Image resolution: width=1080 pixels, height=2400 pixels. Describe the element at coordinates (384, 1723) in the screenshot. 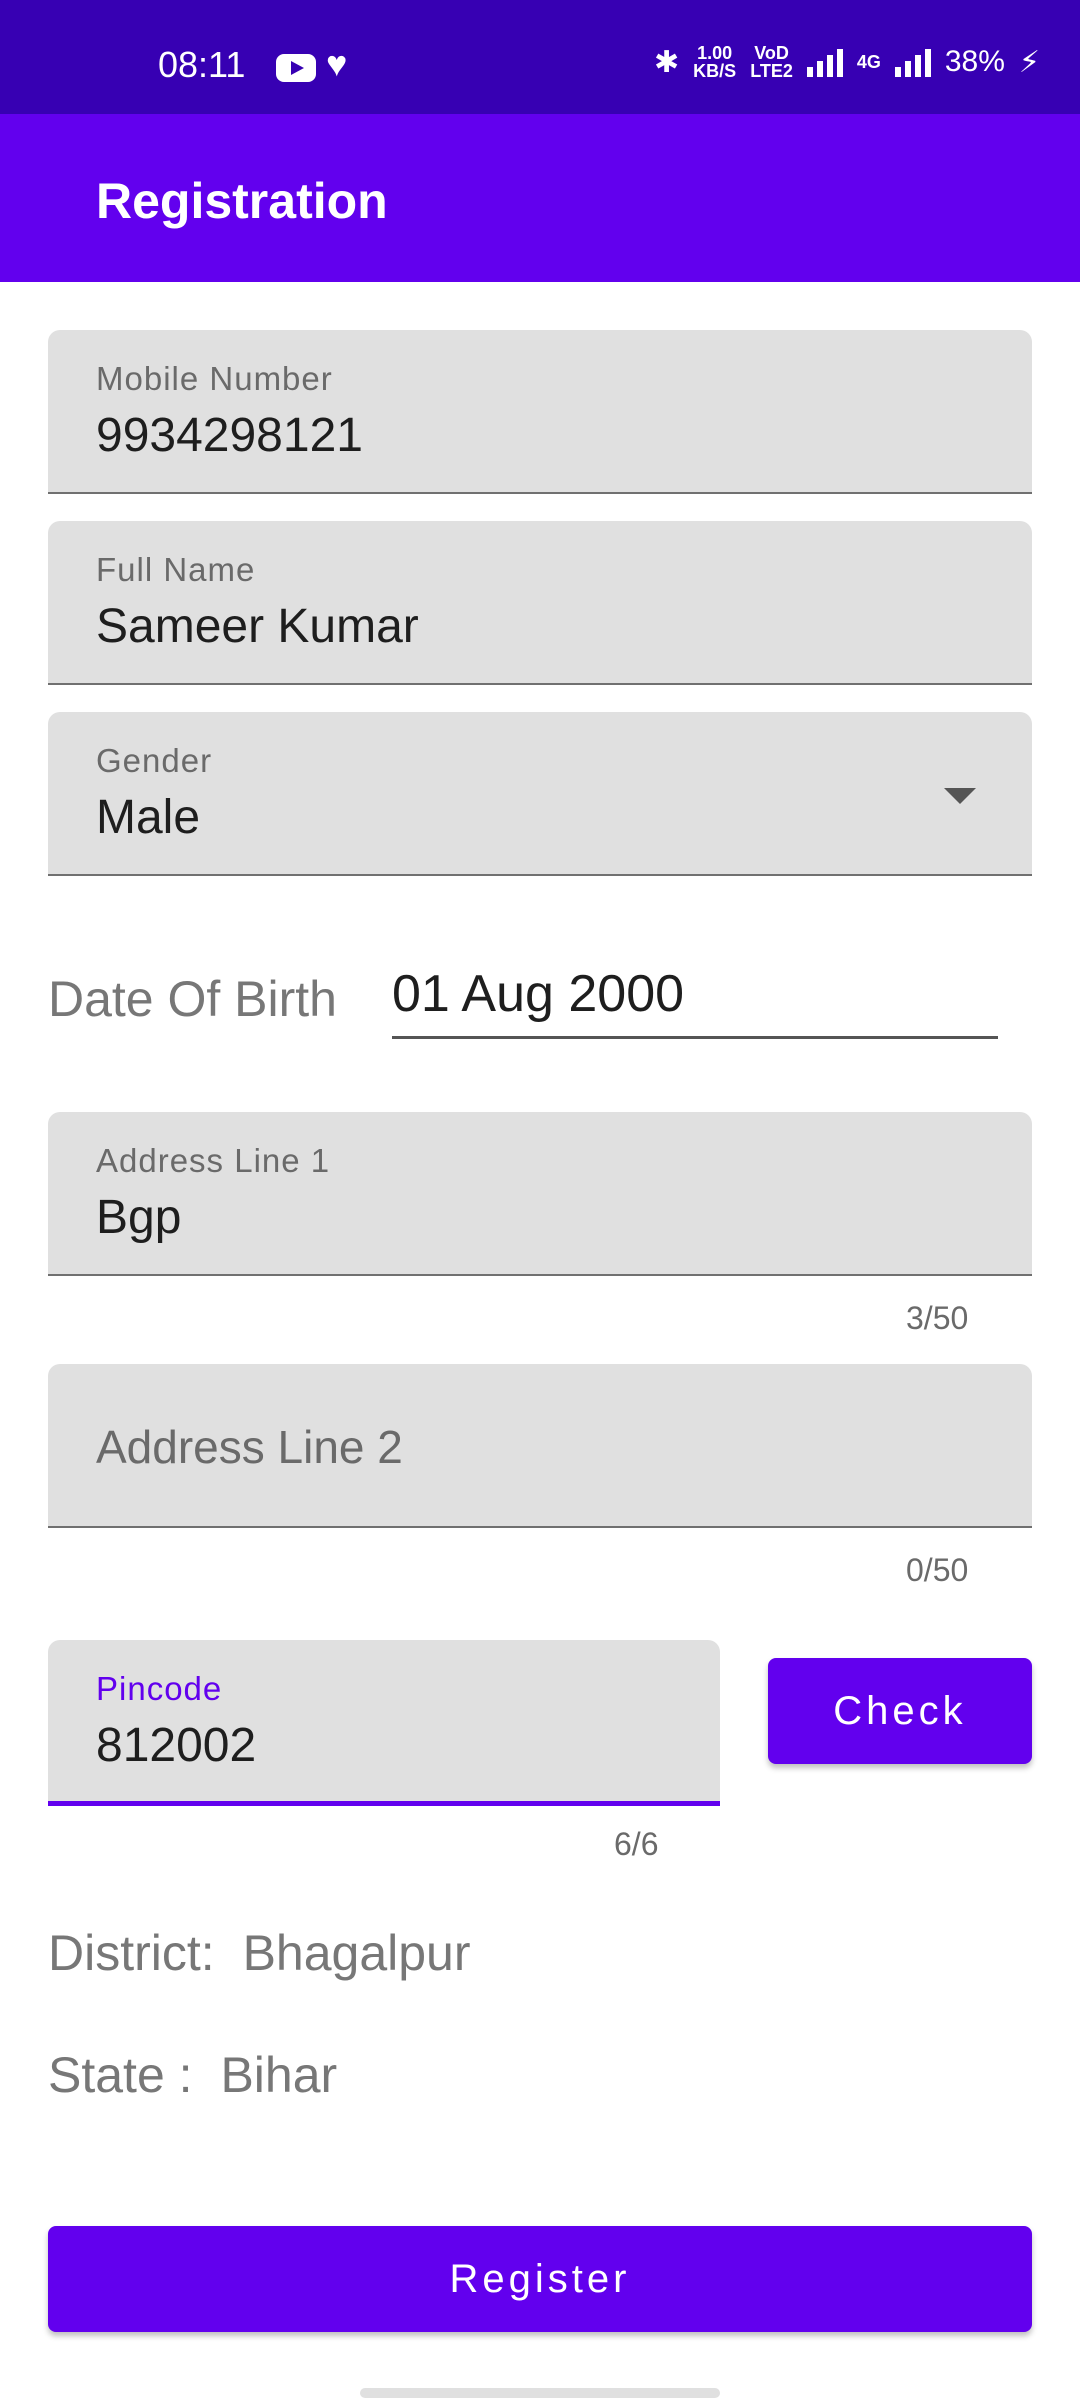

I see `pincode-field: Pincode 812002` at that location.